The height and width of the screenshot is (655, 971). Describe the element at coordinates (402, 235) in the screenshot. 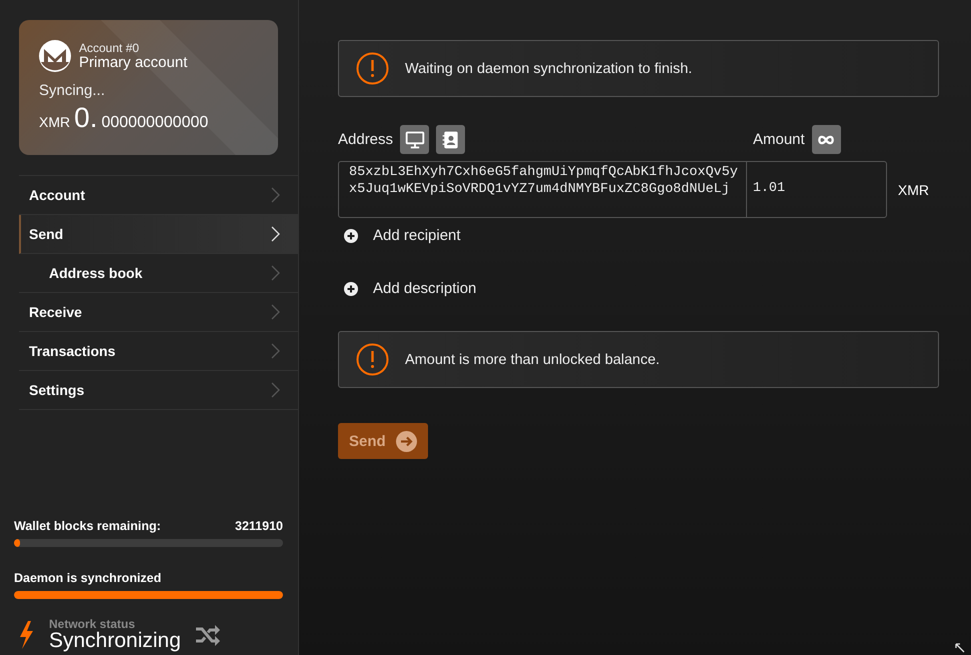

I see `add-link: Add recipient` at that location.